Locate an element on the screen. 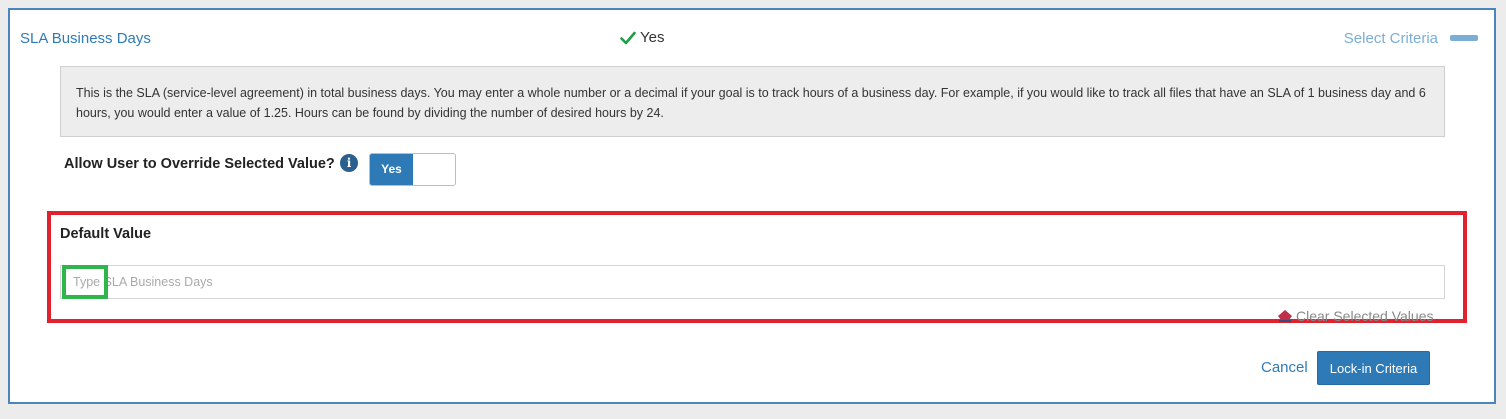 Image resolution: width=1506 pixels, height=419 pixels. toggle-on-label: Yes is located at coordinates (391, 169).